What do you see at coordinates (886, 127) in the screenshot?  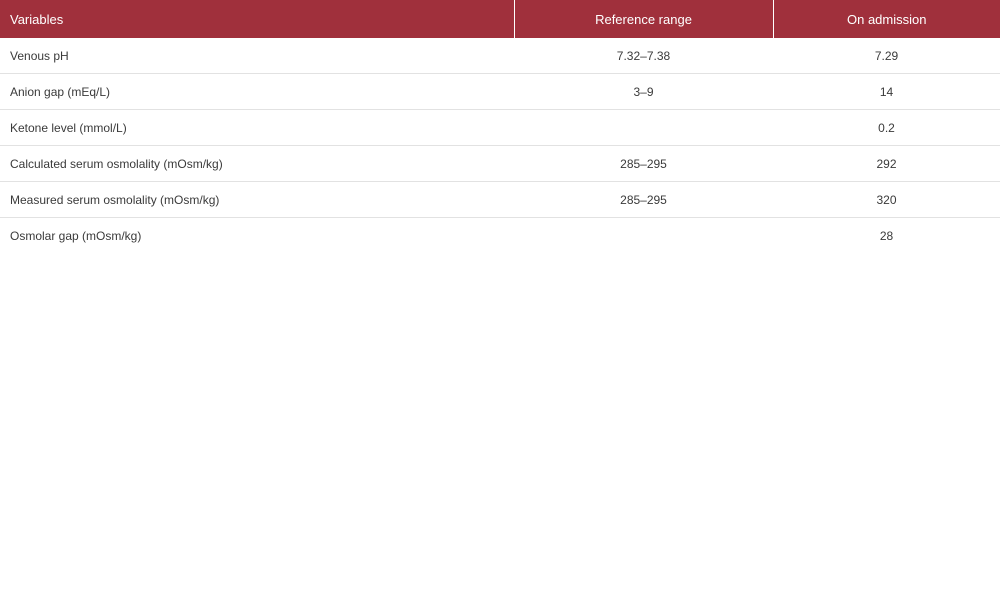 I see `on-admission-cell: 0.2` at bounding box center [886, 127].